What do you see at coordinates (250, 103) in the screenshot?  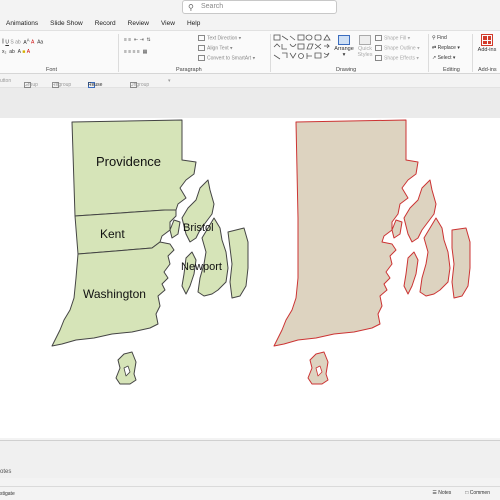 I see `canvas-background` at bounding box center [250, 103].